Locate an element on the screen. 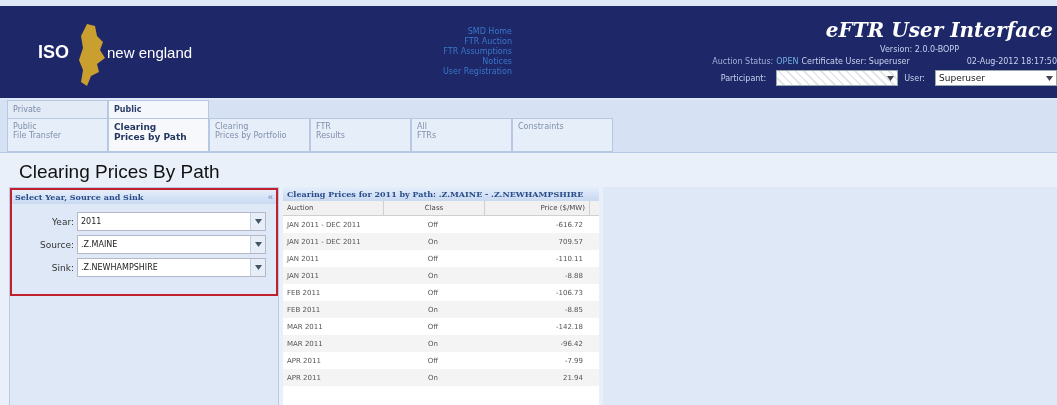 The image size is (1057, 405). nav-link: Notices is located at coordinates (497, 62).